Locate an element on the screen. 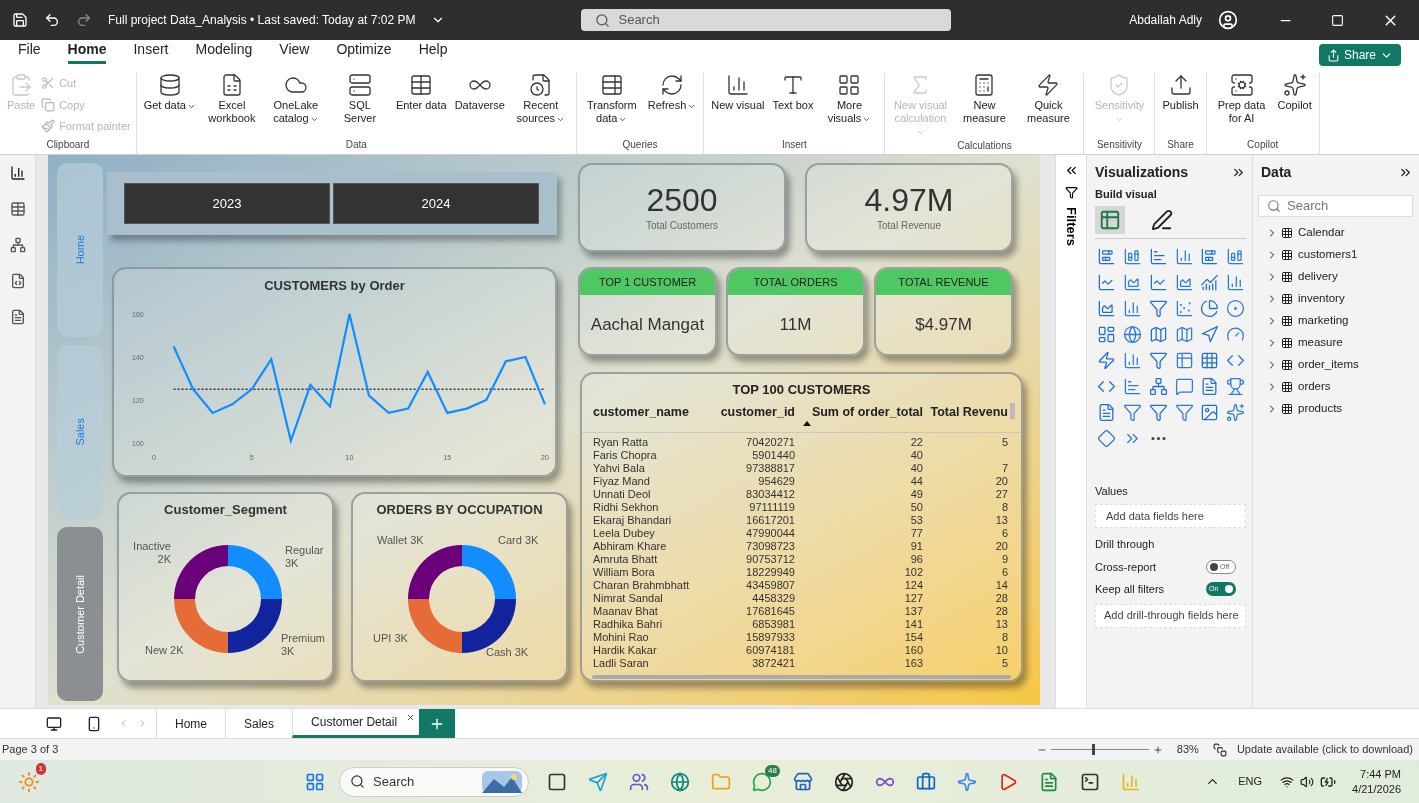 This screenshot has width=1419, height=803. ribbon-button: Get data is located at coordinates (169, 105).